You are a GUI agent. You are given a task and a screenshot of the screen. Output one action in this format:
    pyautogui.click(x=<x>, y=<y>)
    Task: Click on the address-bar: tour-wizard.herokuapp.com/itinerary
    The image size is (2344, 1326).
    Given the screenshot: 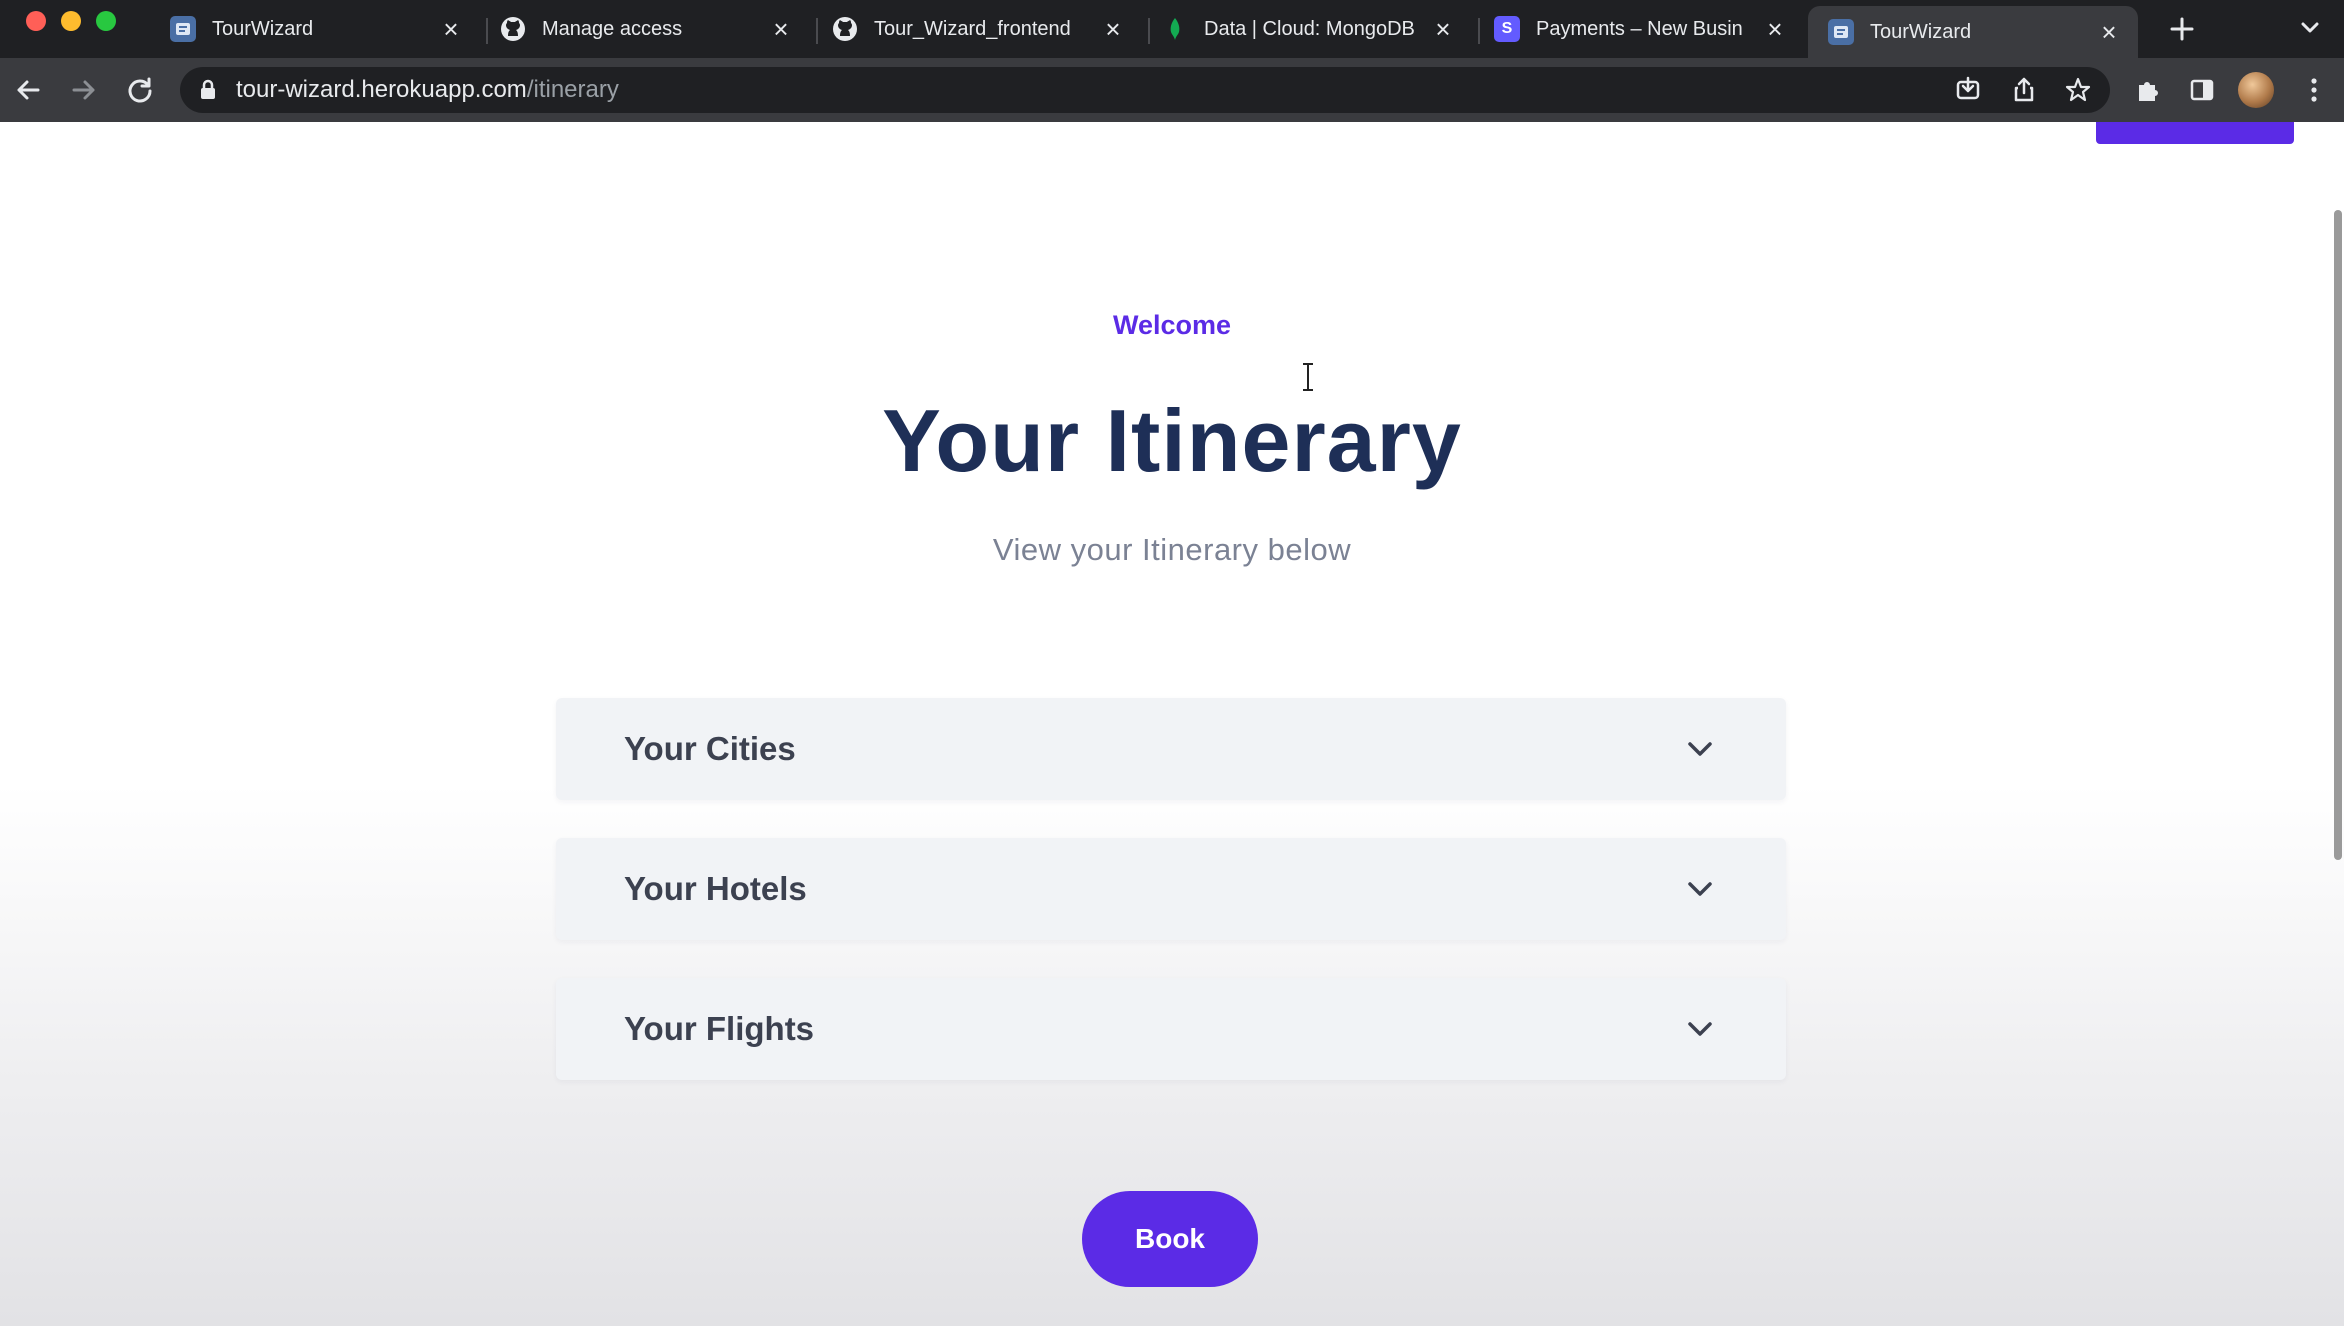 What is the action you would take?
    pyautogui.click(x=1145, y=90)
    